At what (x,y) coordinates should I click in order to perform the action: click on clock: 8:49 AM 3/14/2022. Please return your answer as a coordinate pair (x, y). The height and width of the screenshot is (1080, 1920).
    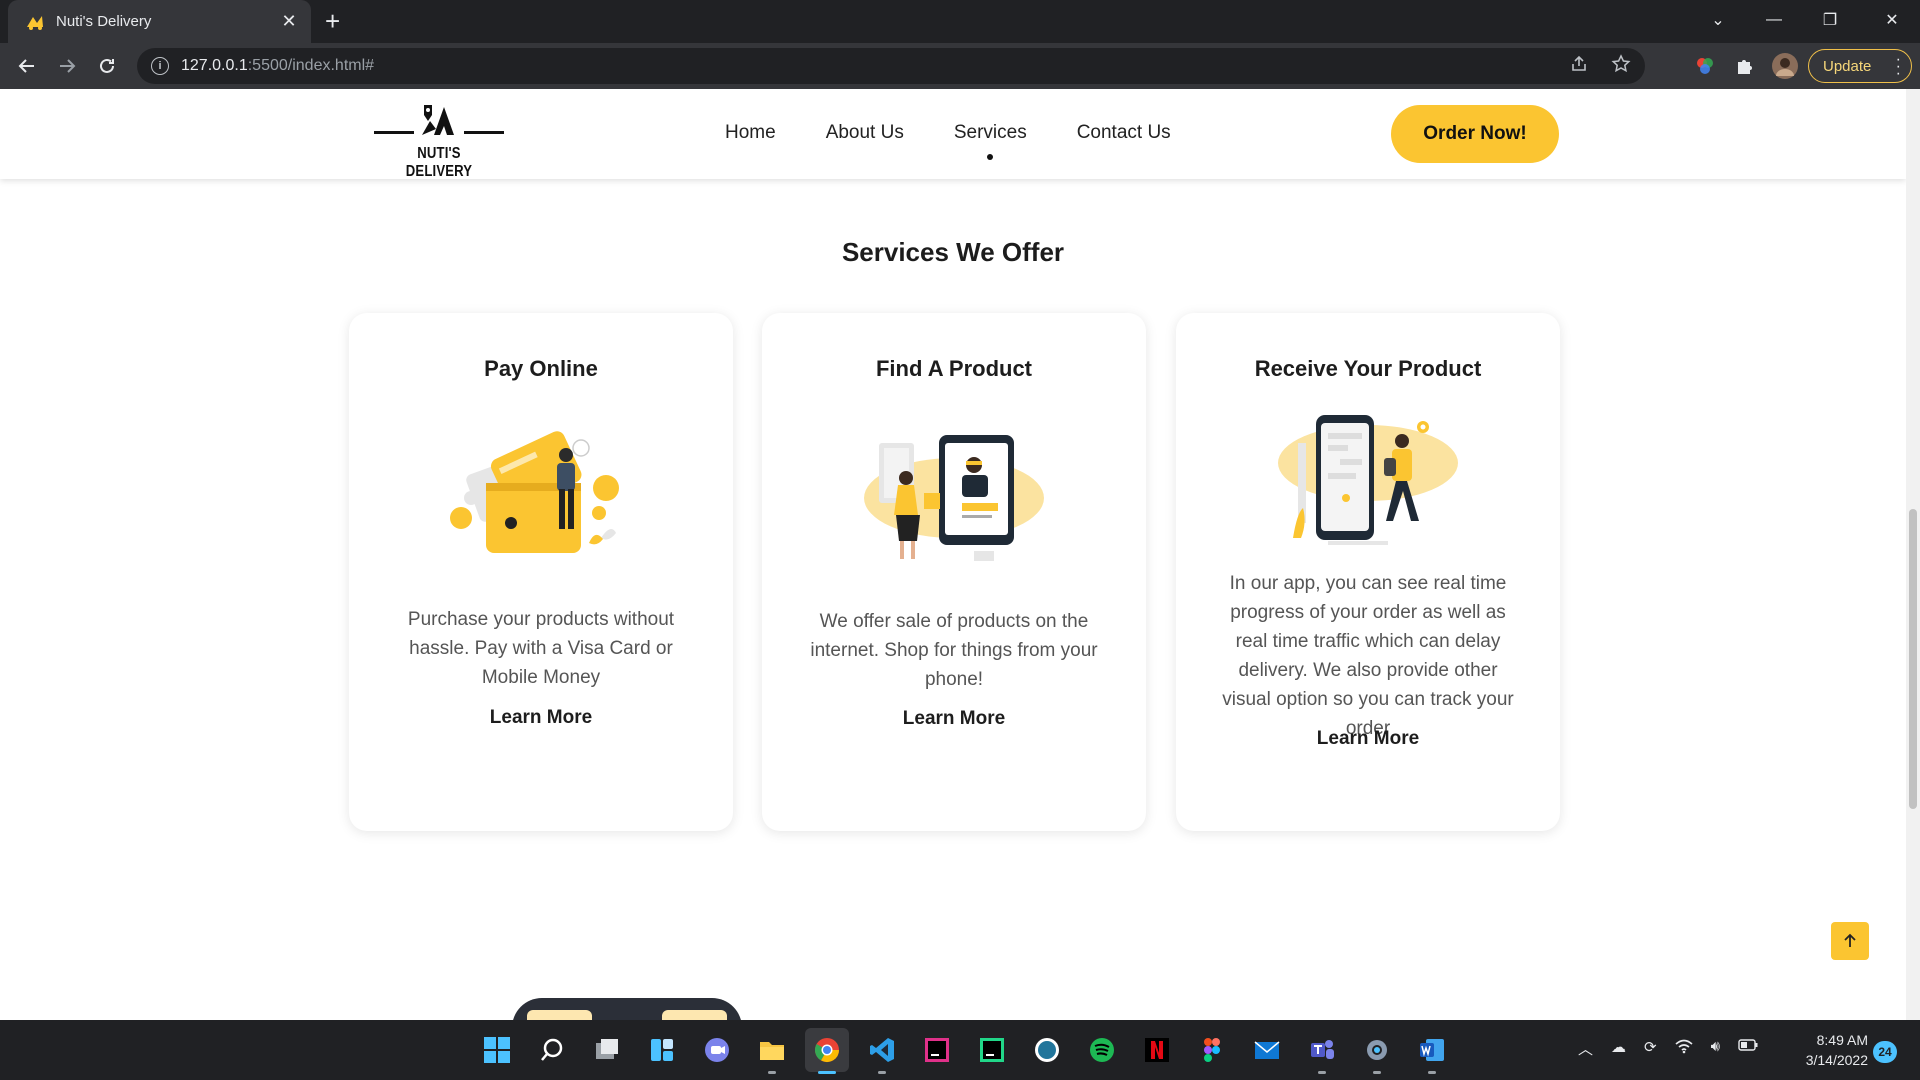
    Looking at the image, I should click on (1832, 1050).